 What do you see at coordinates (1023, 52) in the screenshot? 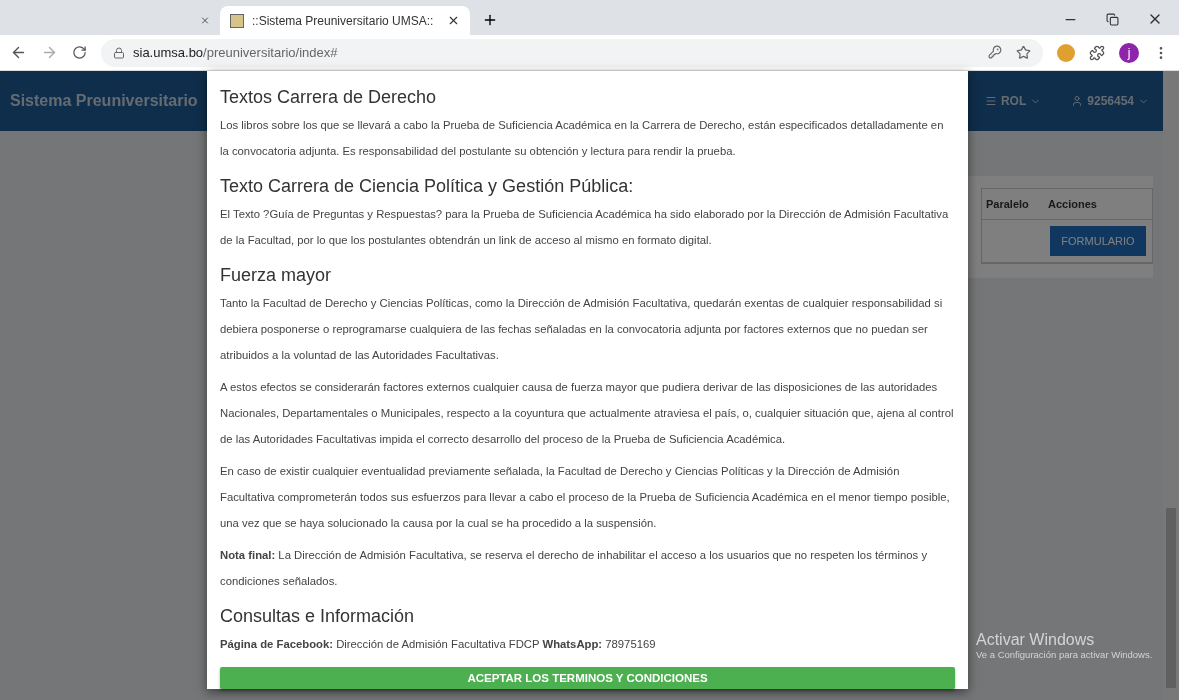
I see `bookmark-star-icon` at bounding box center [1023, 52].